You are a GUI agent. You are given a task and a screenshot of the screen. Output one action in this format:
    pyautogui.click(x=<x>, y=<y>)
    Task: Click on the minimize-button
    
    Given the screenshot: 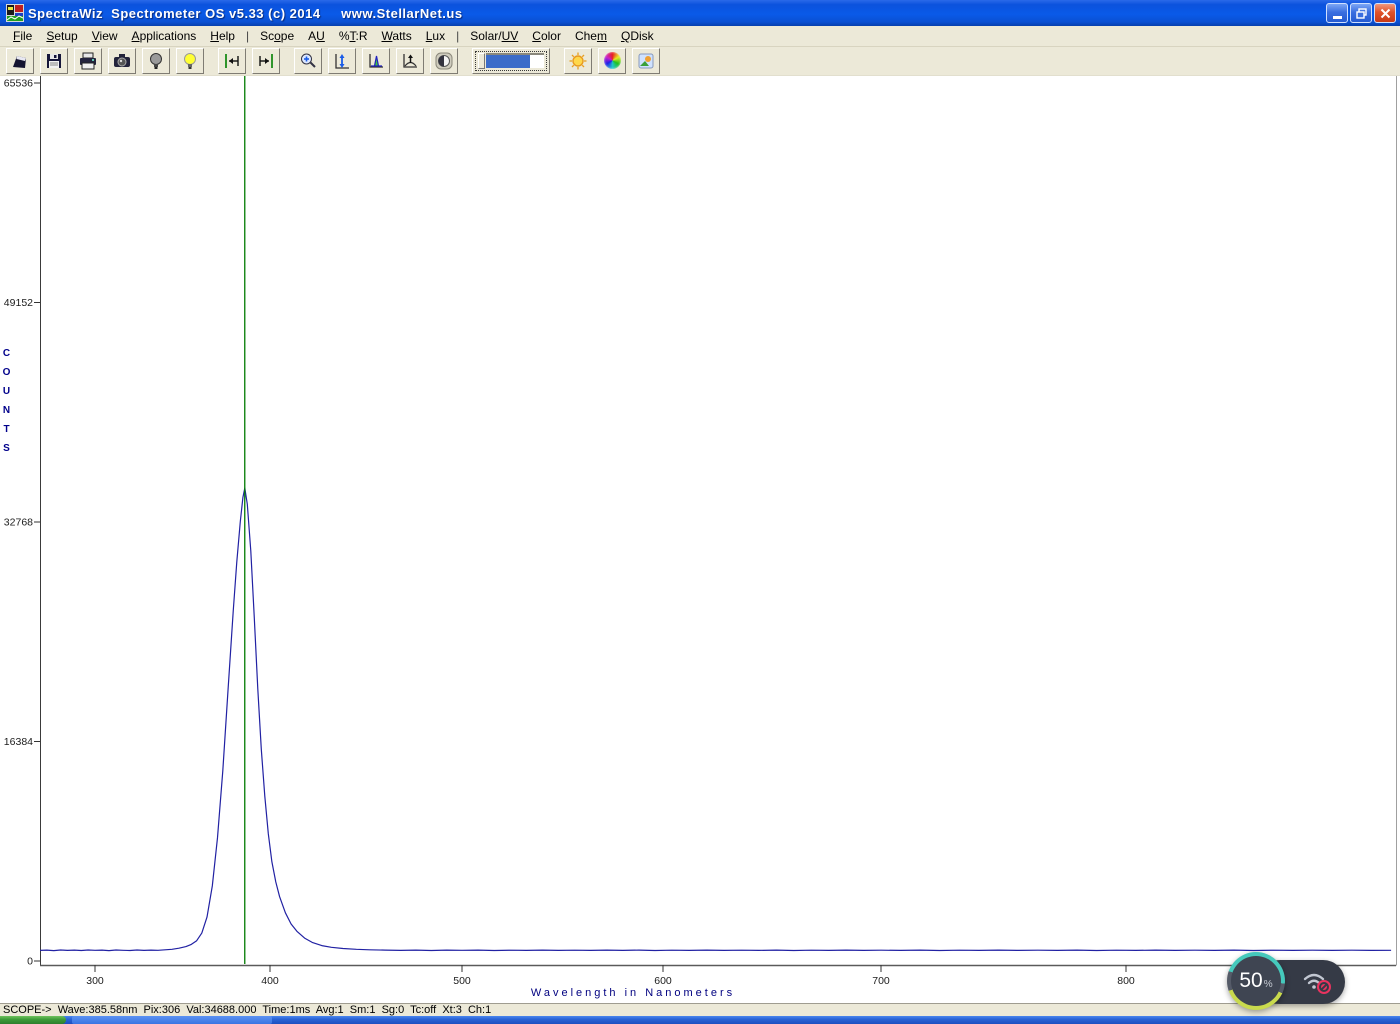 What is the action you would take?
    pyautogui.click(x=1337, y=13)
    